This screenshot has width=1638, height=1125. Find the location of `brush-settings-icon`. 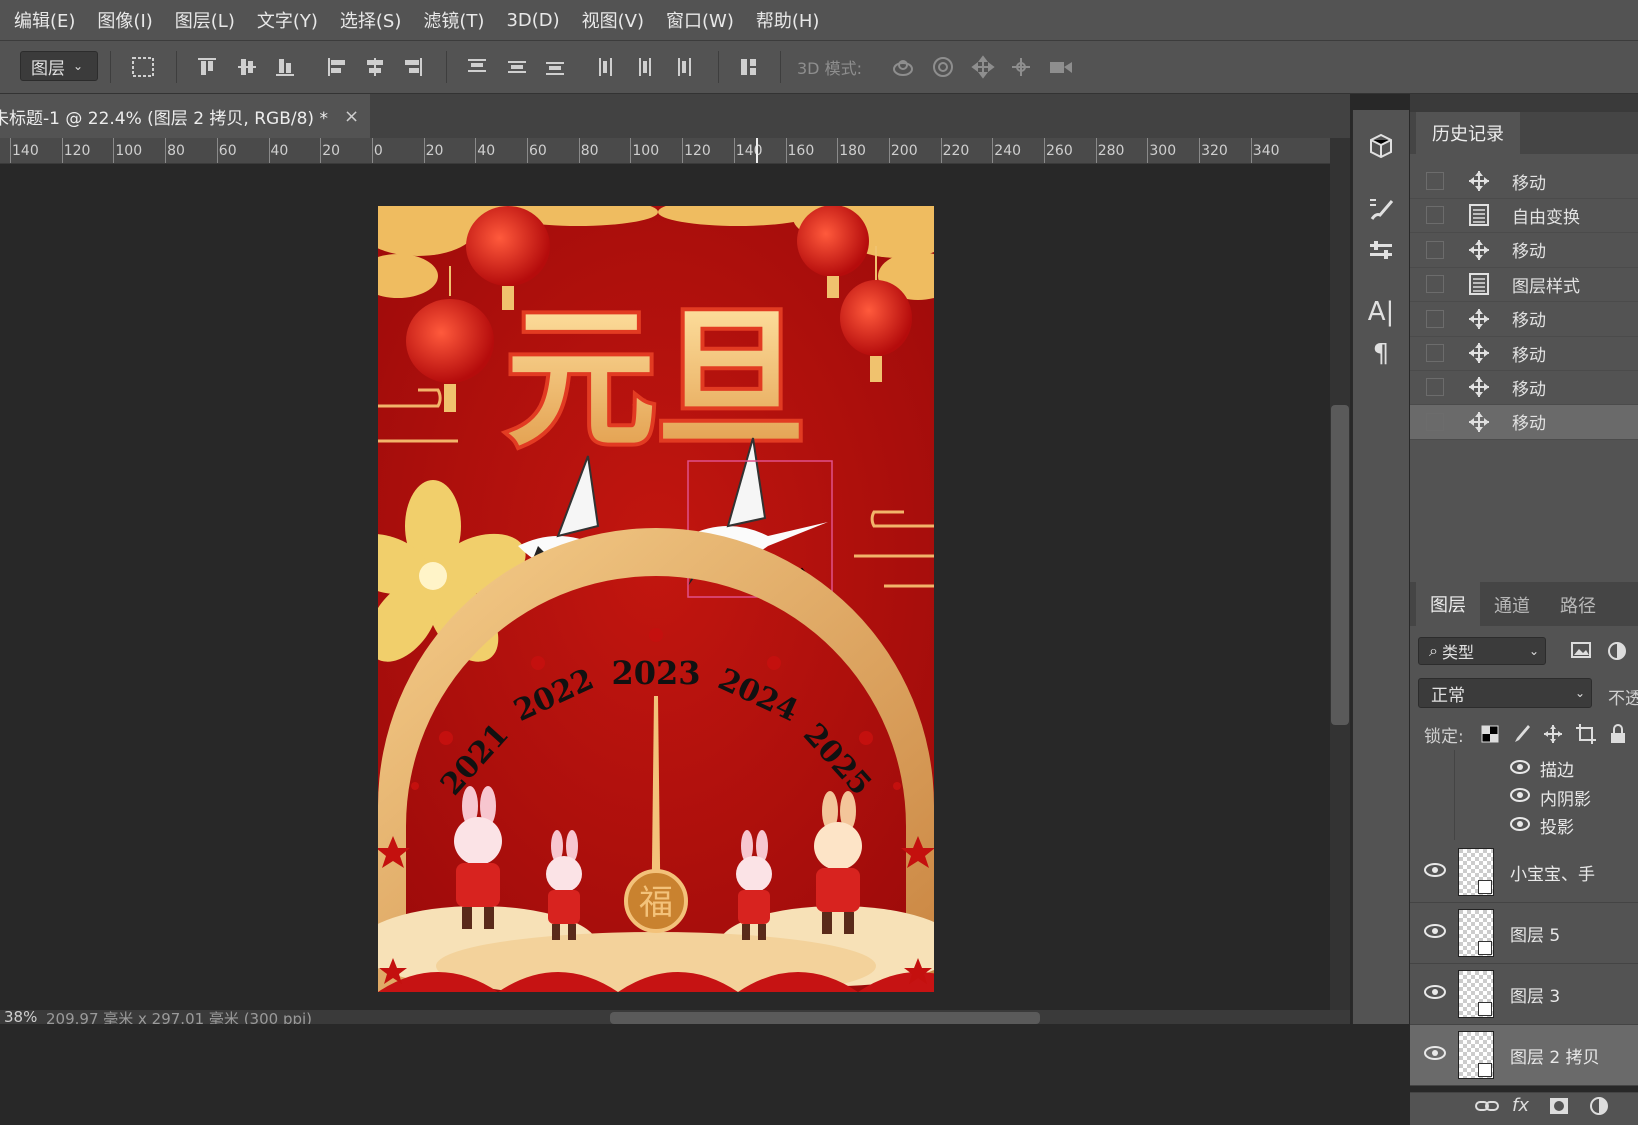

brush-settings-icon is located at coordinates (1381, 210).